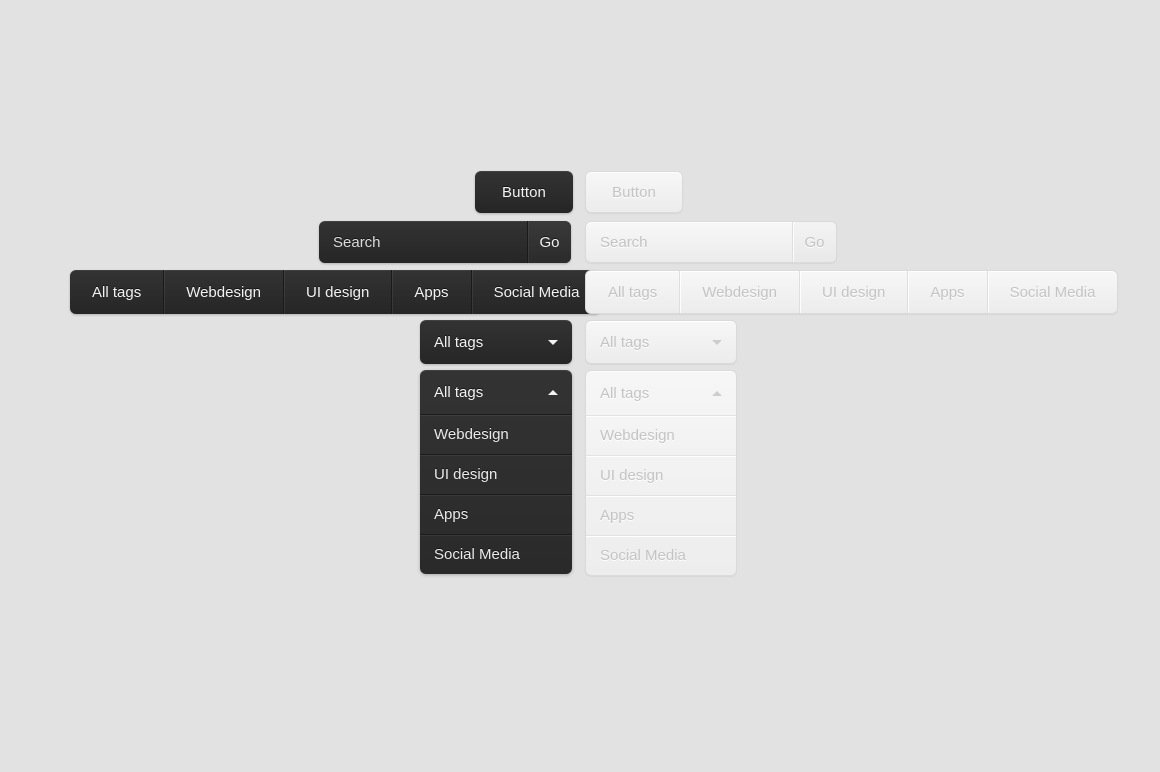  What do you see at coordinates (116, 292) in the screenshot?
I see `dark-tab-all-tags: All tags` at bounding box center [116, 292].